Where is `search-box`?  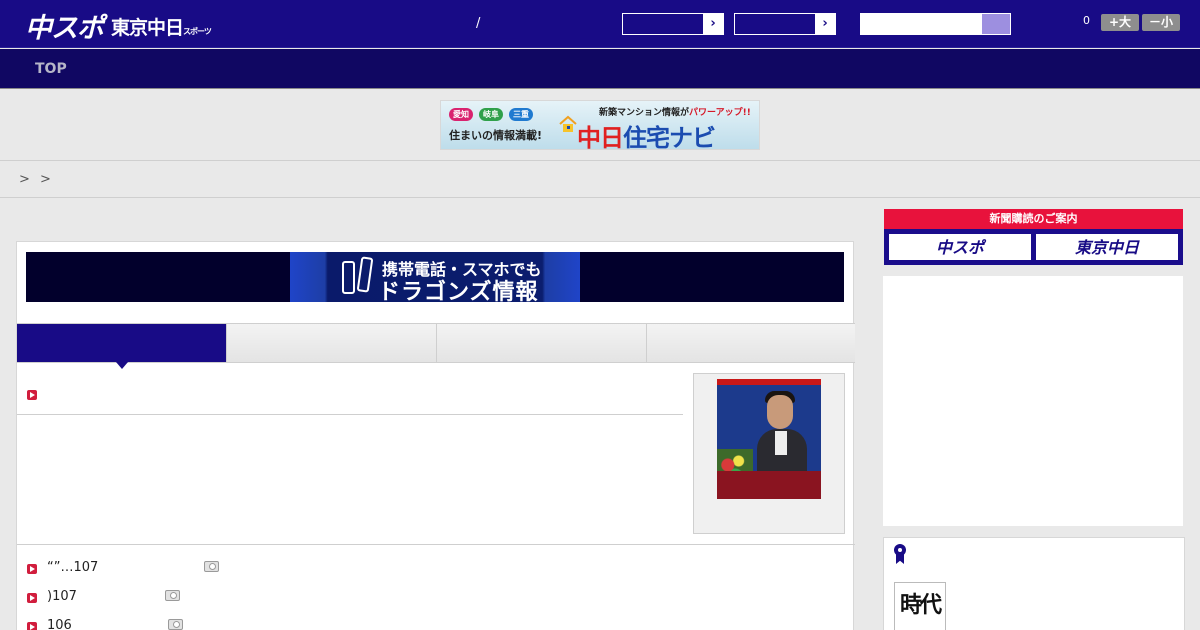
search-box is located at coordinates (935, 24).